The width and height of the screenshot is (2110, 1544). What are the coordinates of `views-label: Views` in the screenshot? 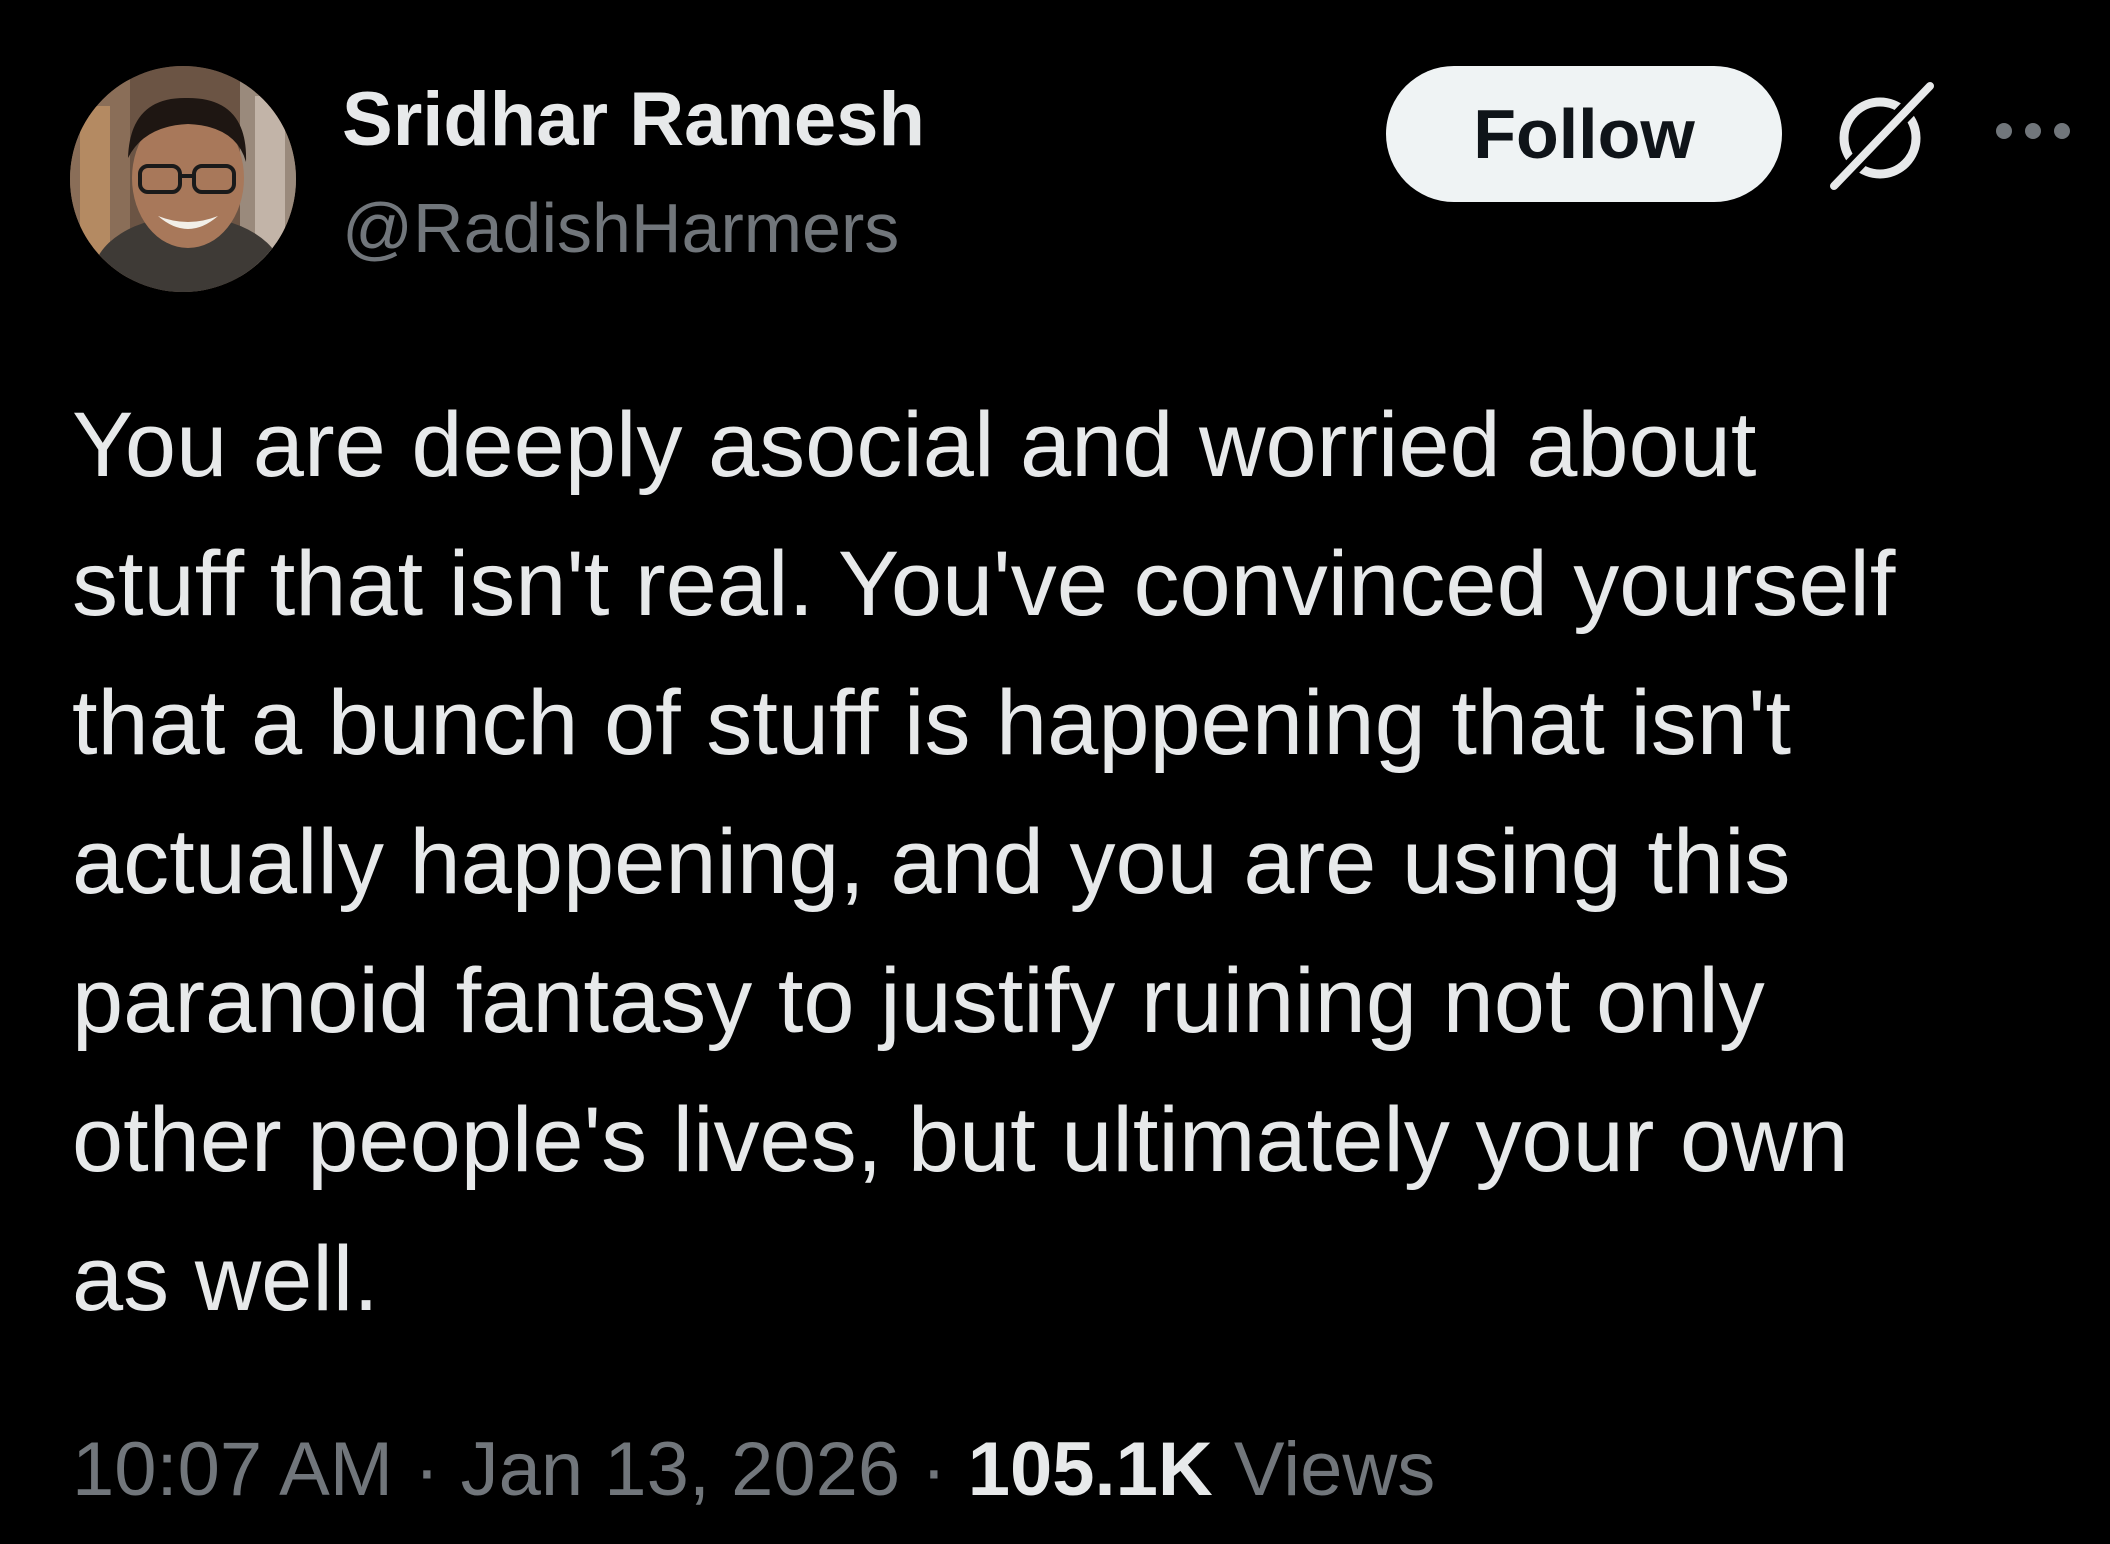 It's located at (1324, 1469).